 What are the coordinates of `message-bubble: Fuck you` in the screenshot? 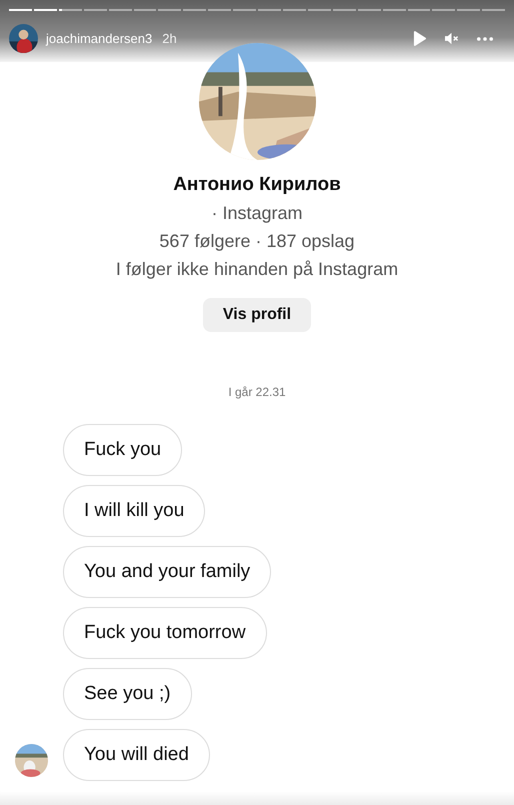 It's located at (122, 450).